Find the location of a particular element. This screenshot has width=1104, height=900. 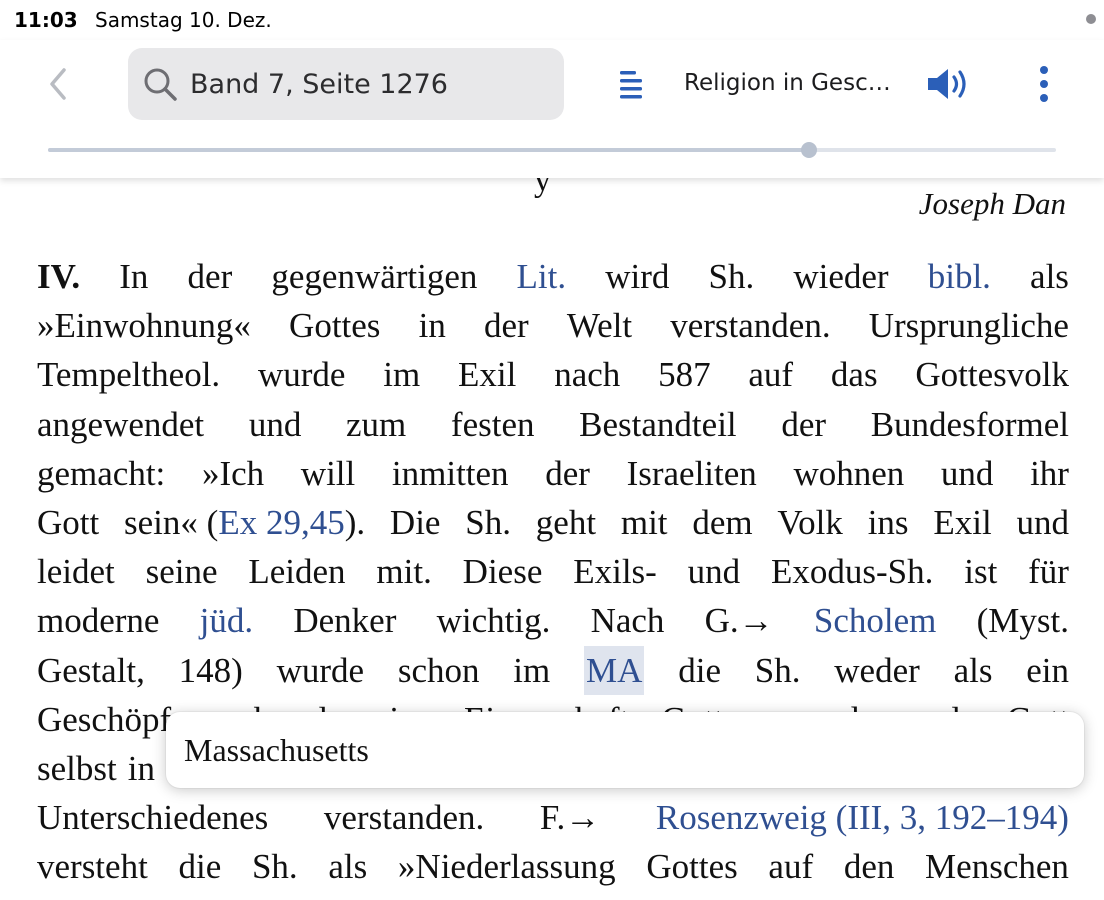

list-icon is located at coordinates (631, 85).